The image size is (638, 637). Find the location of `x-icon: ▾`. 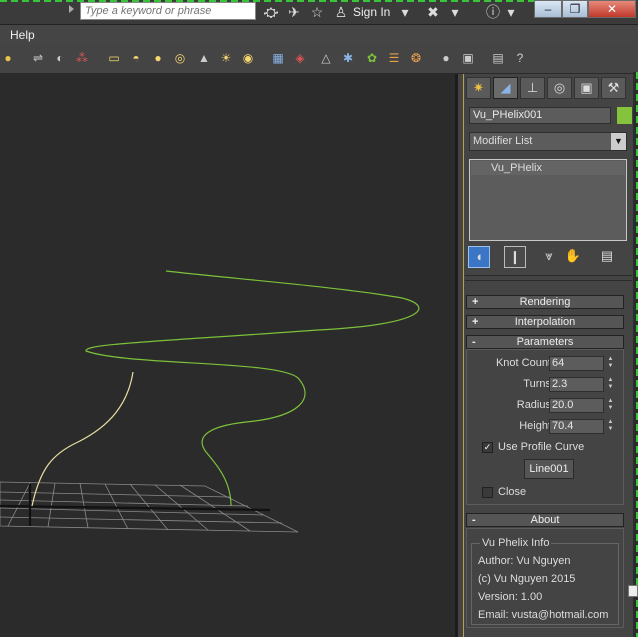

x-icon: ▾ is located at coordinates (455, 12).